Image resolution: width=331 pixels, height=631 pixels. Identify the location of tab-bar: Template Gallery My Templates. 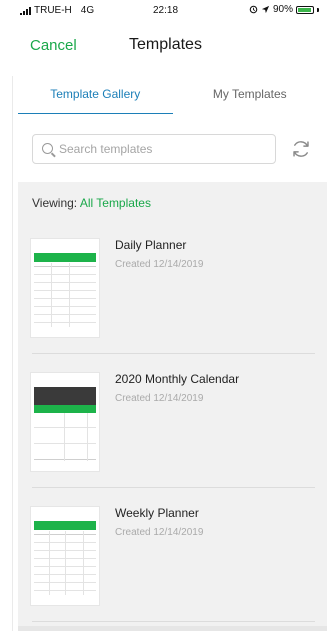
(172, 95).